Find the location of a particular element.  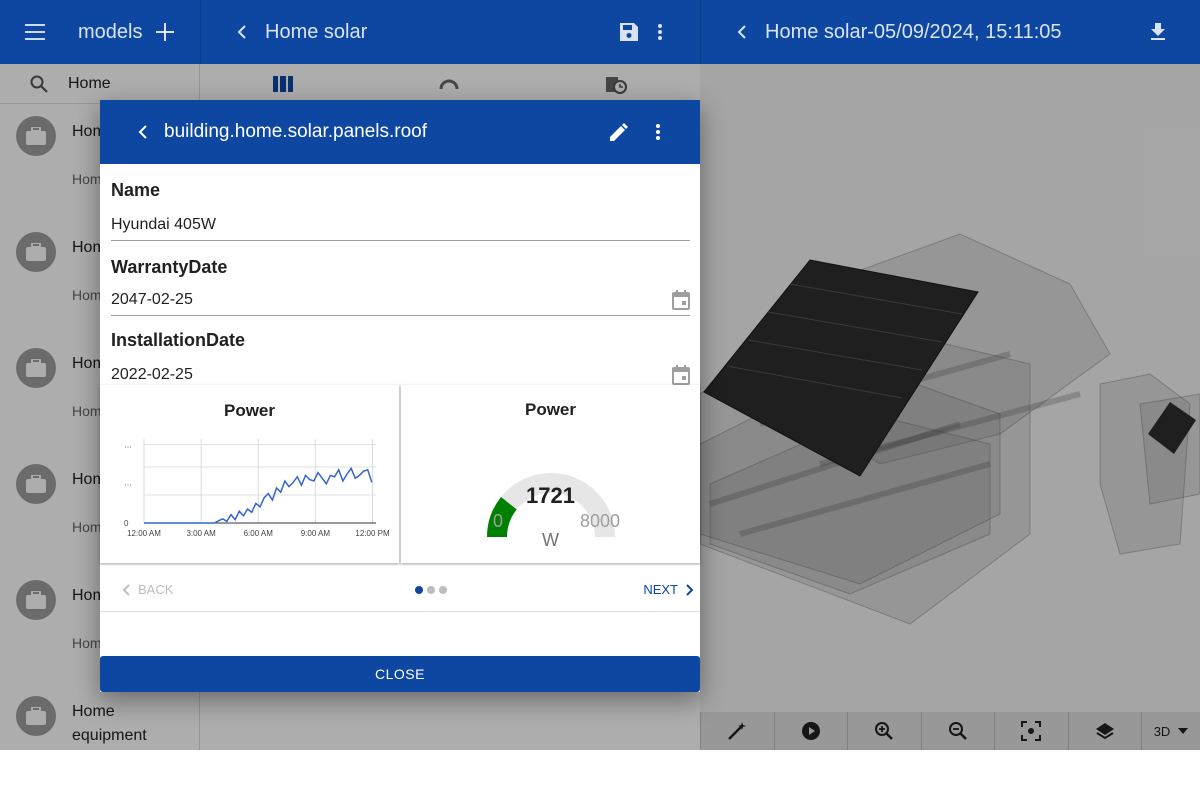

close-label: CLOSE is located at coordinates (400, 674).